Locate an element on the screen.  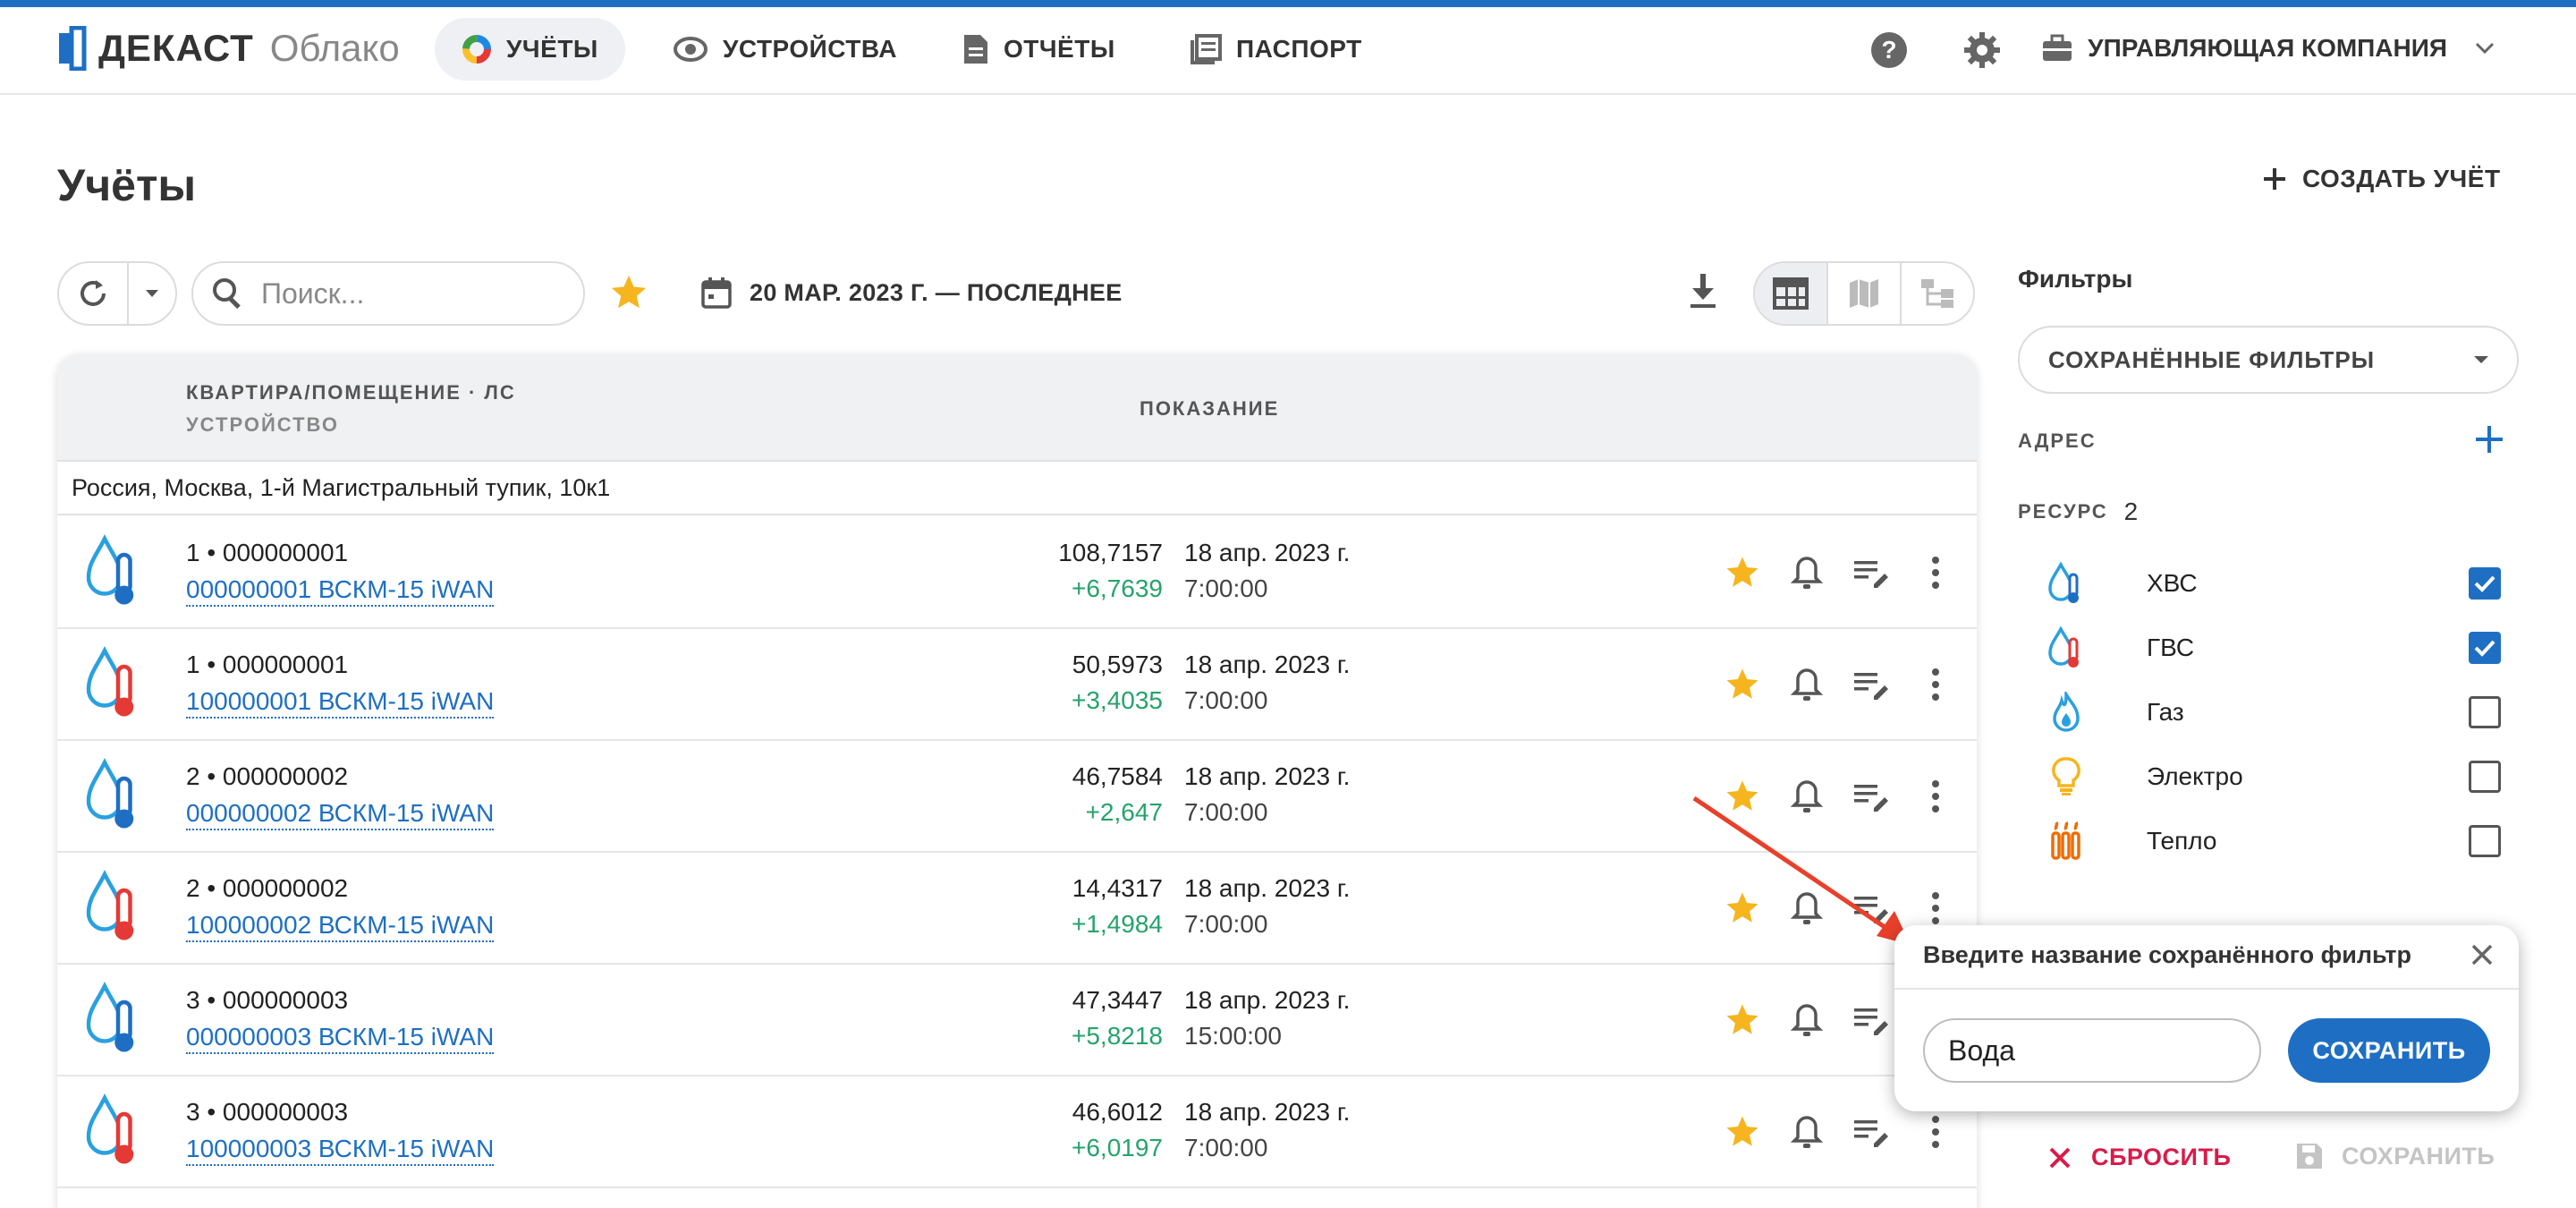
refresh-group is located at coordinates (117, 294).